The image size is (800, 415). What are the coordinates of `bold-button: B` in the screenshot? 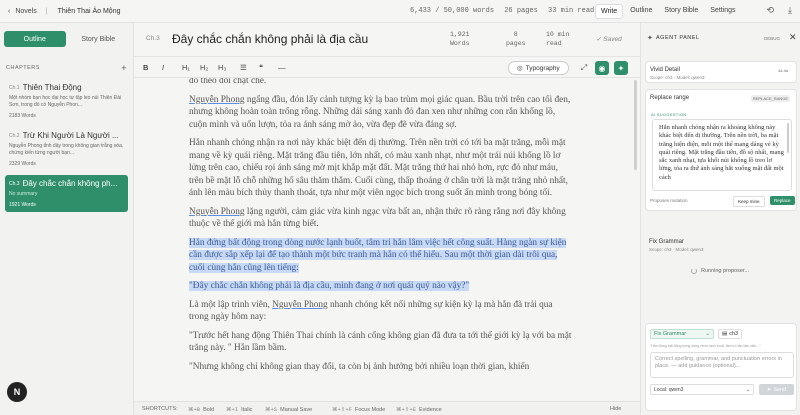 It's located at (145, 67).